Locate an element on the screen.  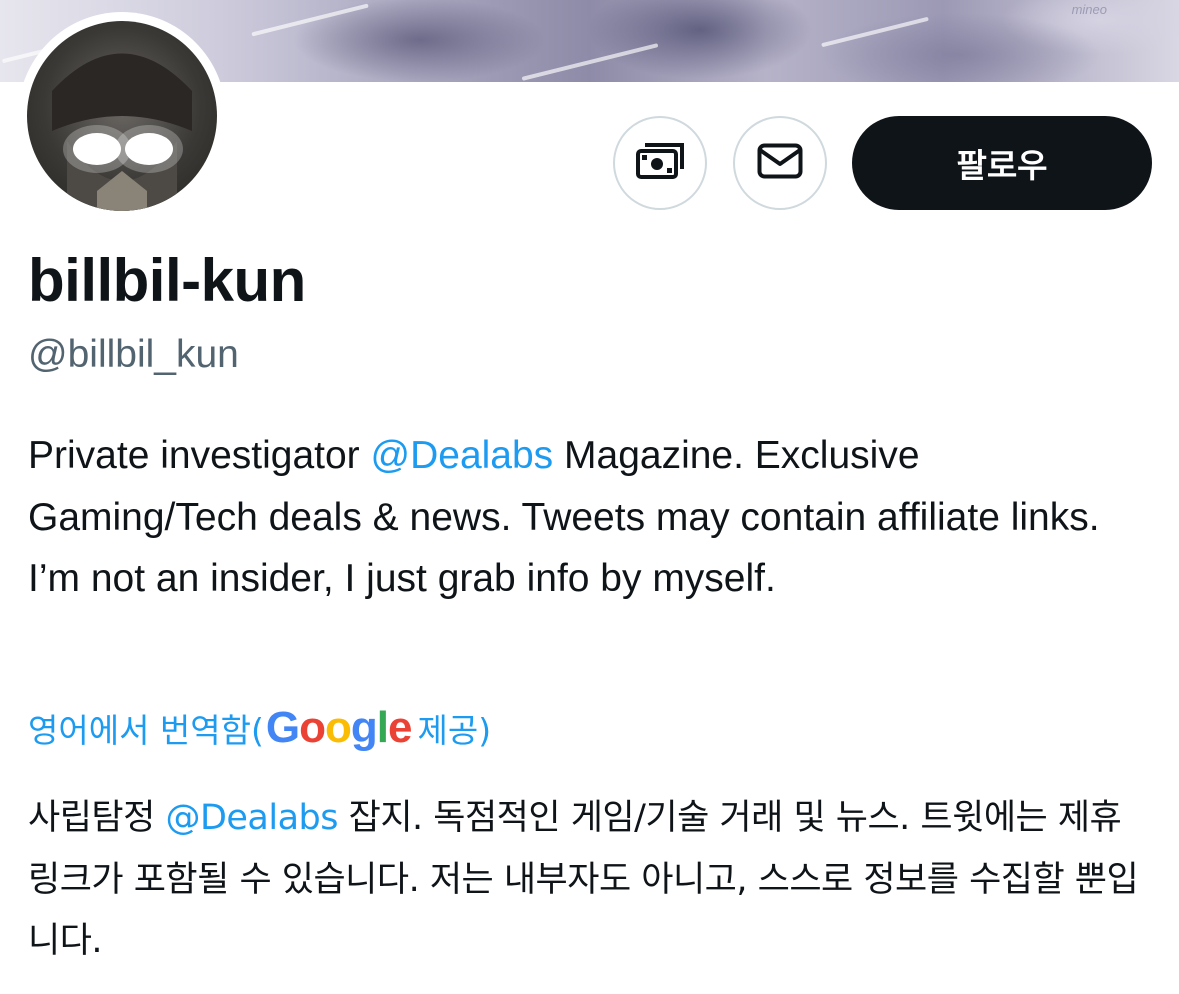
translation-attribution: 영어에서 번역함( Google 제공) is located at coordinates (259, 728).